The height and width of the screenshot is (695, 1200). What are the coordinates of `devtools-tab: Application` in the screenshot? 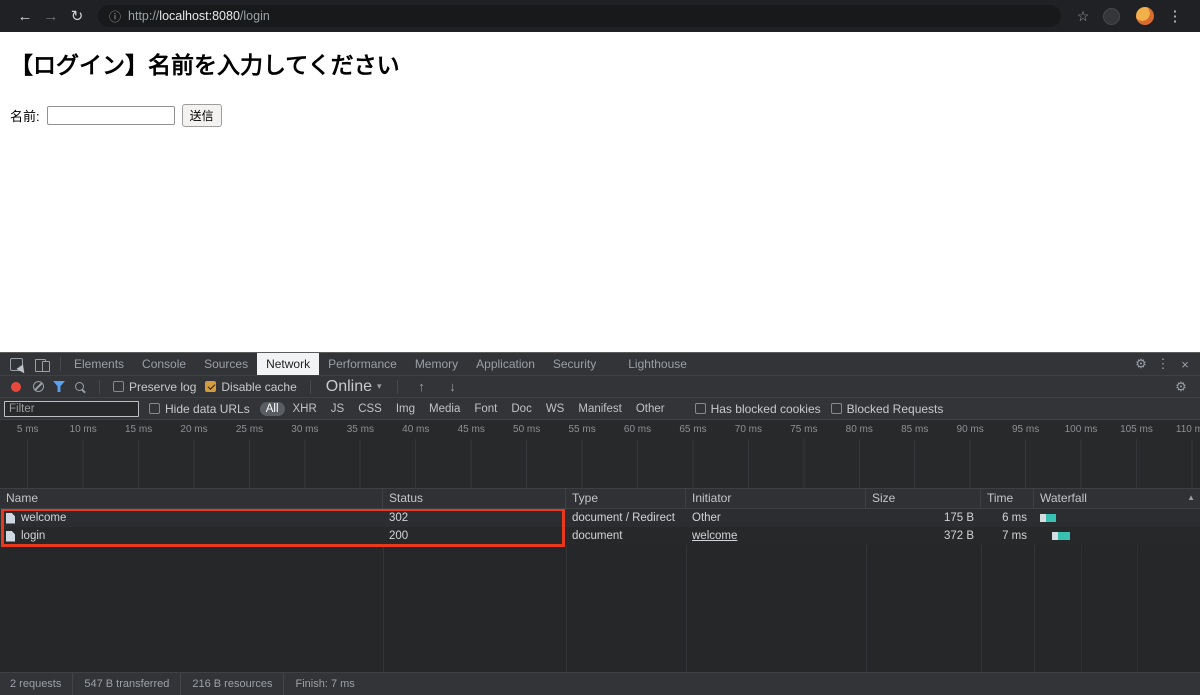 It's located at (505, 364).